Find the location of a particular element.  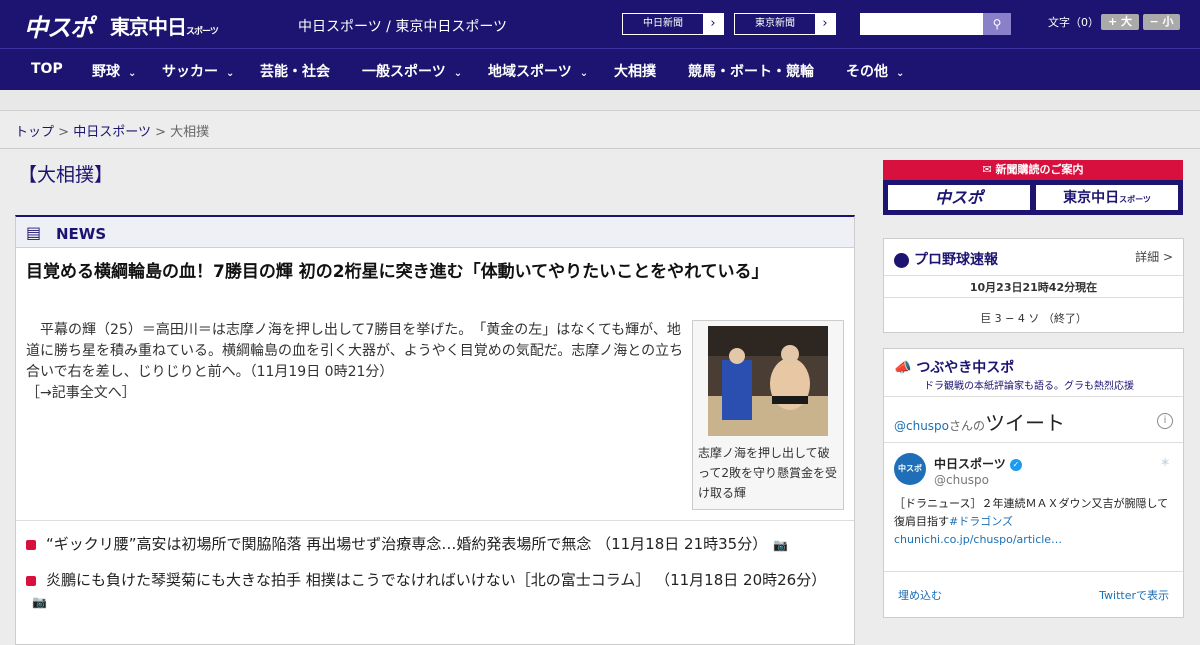

nav-soccer: サッカー ⌄ is located at coordinates (198, 71).